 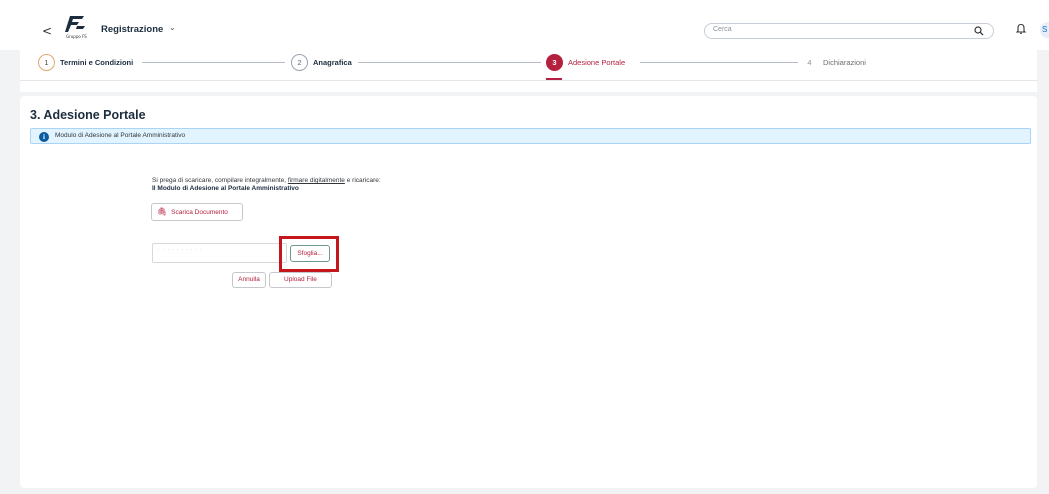 I want to click on search-icon, so click(x=979, y=31).